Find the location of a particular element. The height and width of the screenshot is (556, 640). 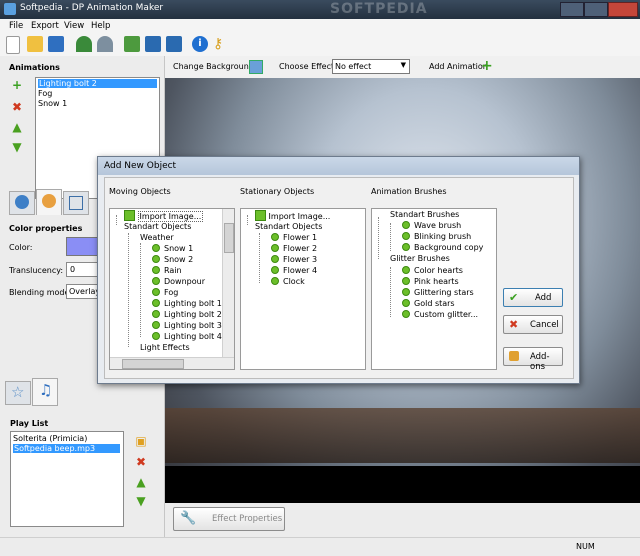

tree-item: Blinking brush is located at coordinates (436, 236).